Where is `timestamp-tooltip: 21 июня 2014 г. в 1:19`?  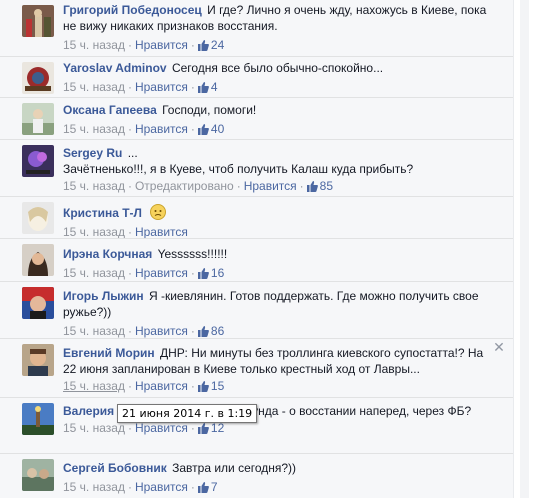 timestamp-tooltip: 21 июня 2014 г. в 1:19 is located at coordinates (187, 413).